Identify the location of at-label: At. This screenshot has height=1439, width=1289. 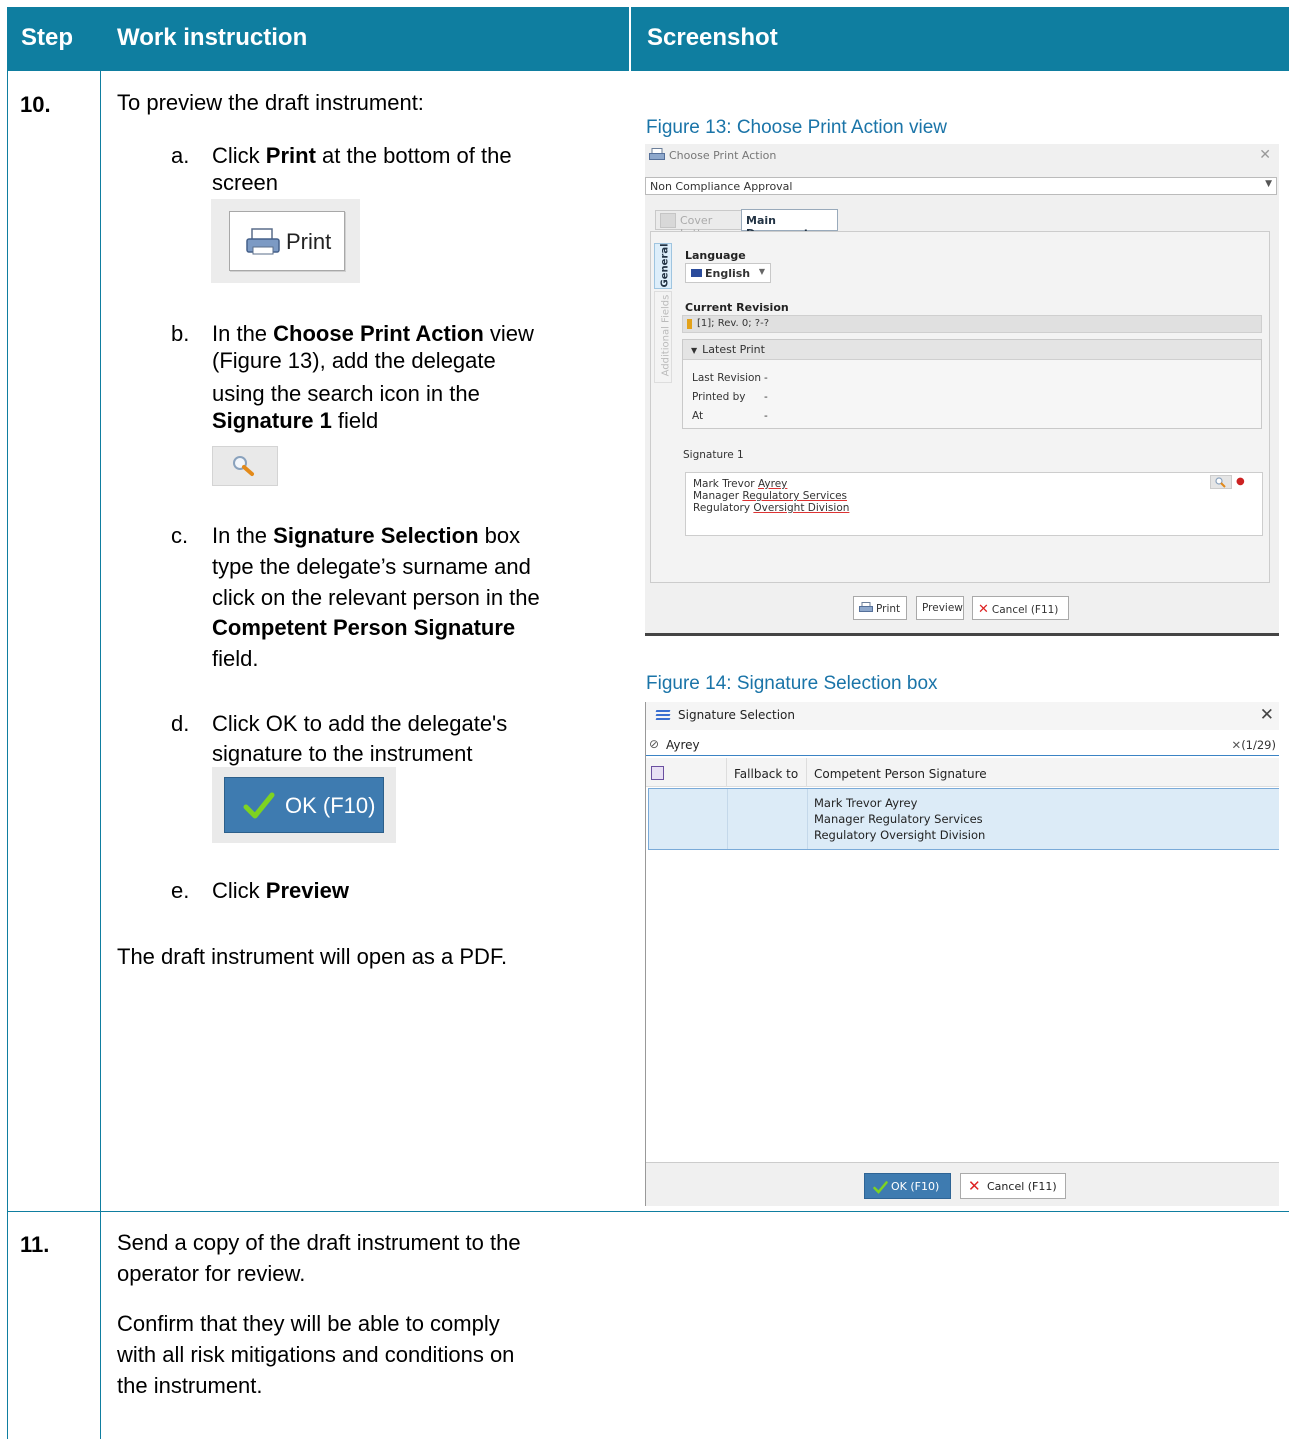
(698, 416).